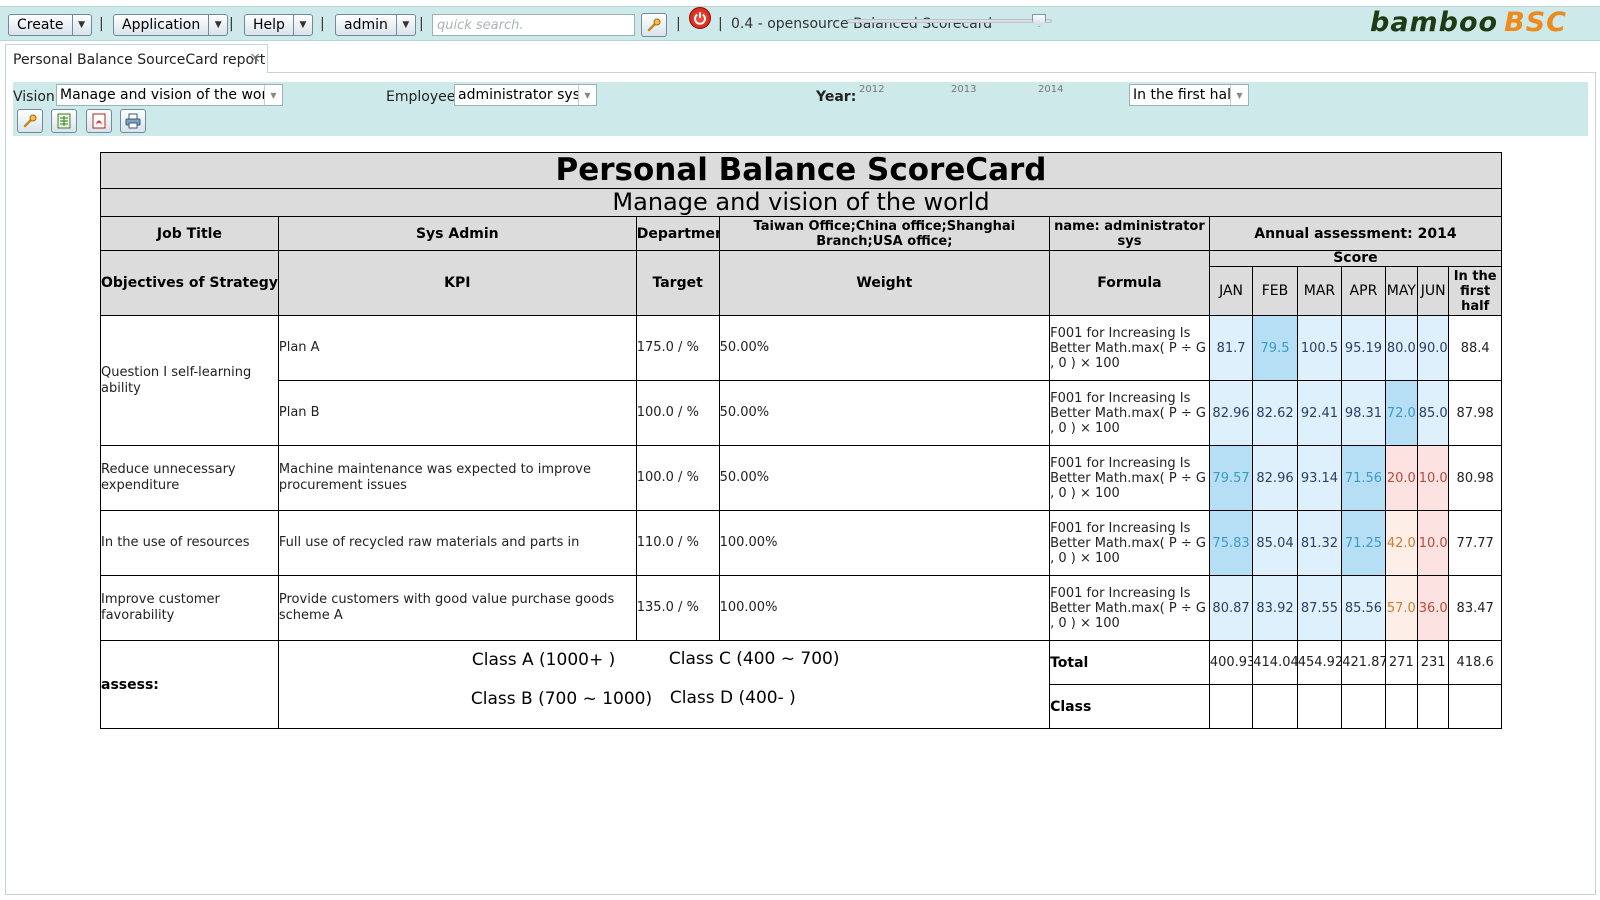 The image size is (1600, 900). I want to click on application-menu-label: Application, so click(162, 25).